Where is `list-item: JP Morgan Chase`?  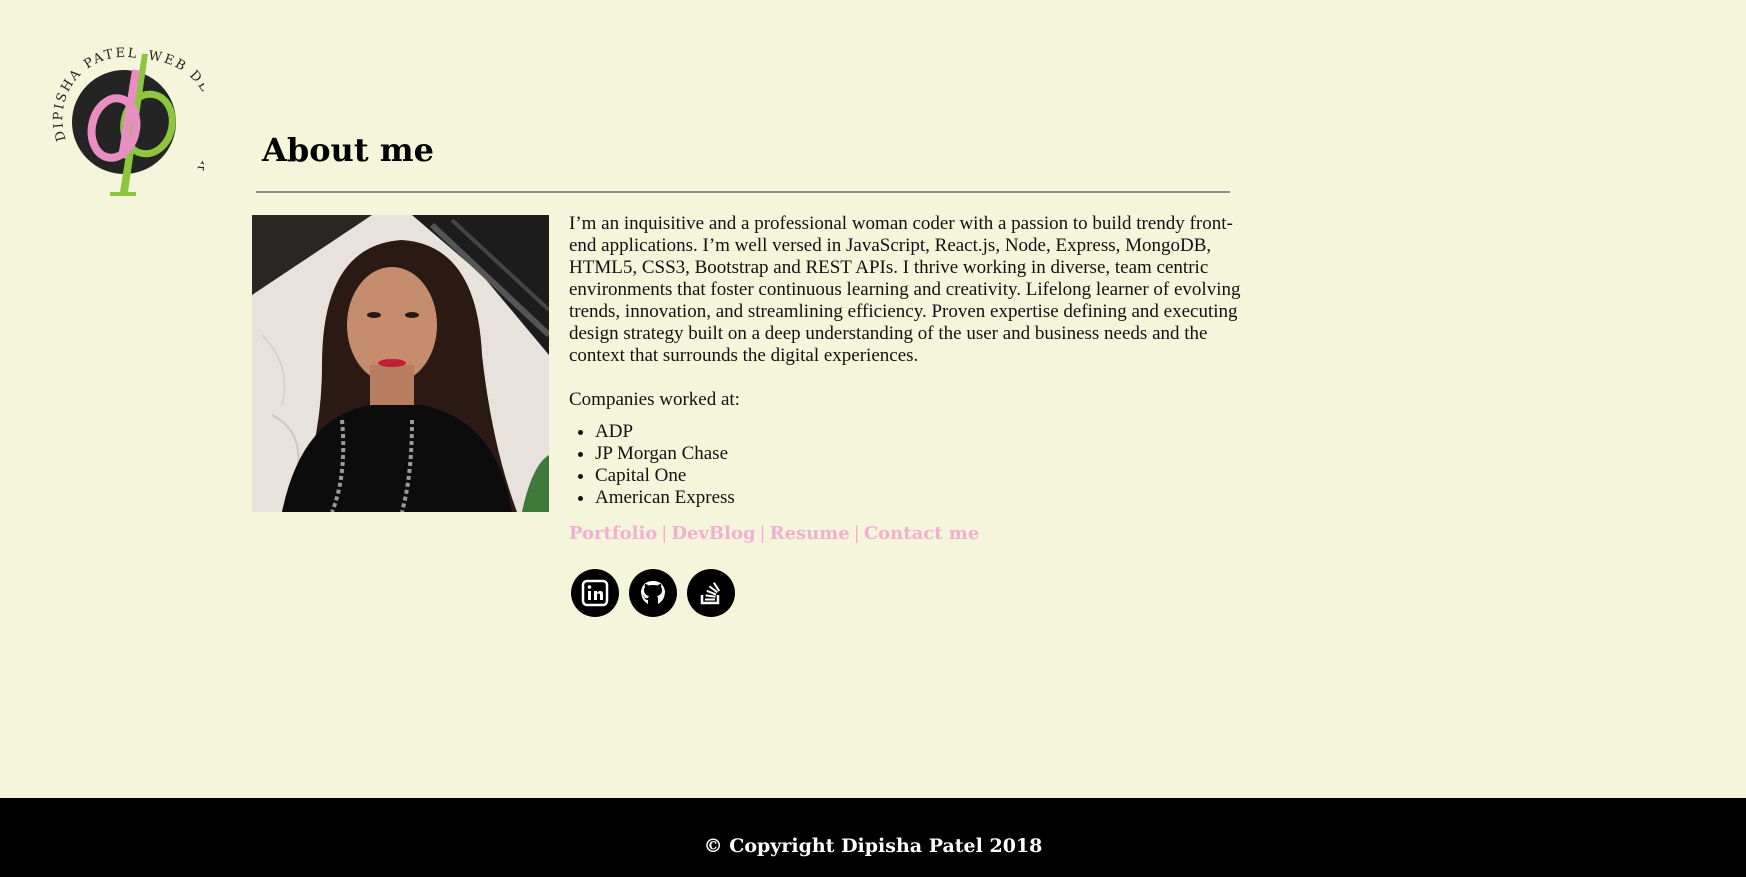
list-item: JP Morgan Chase is located at coordinates (927, 454).